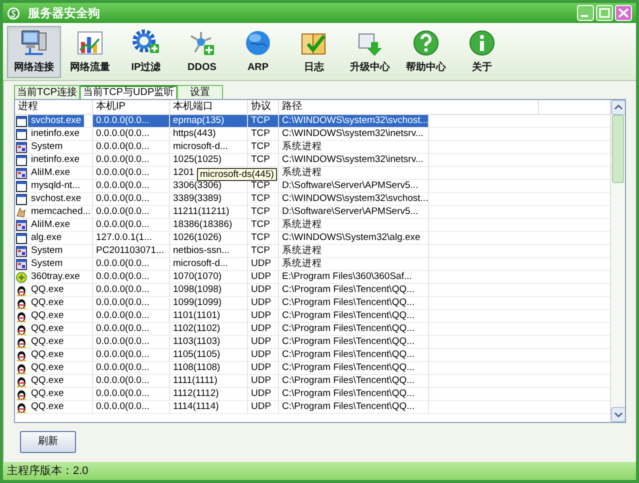  What do you see at coordinates (131, 107) in the screenshot?
I see `column-header: 本机IP` at bounding box center [131, 107].